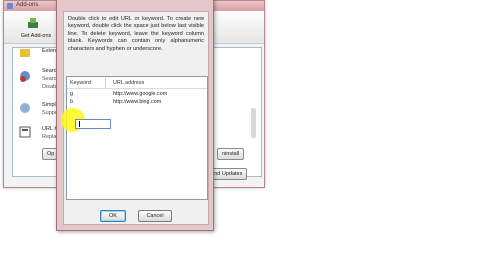 The width and height of the screenshot is (480, 270). What do you see at coordinates (27, 5) in the screenshot?
I see `window-title: Add-ons` at bounding box center [27, 5].